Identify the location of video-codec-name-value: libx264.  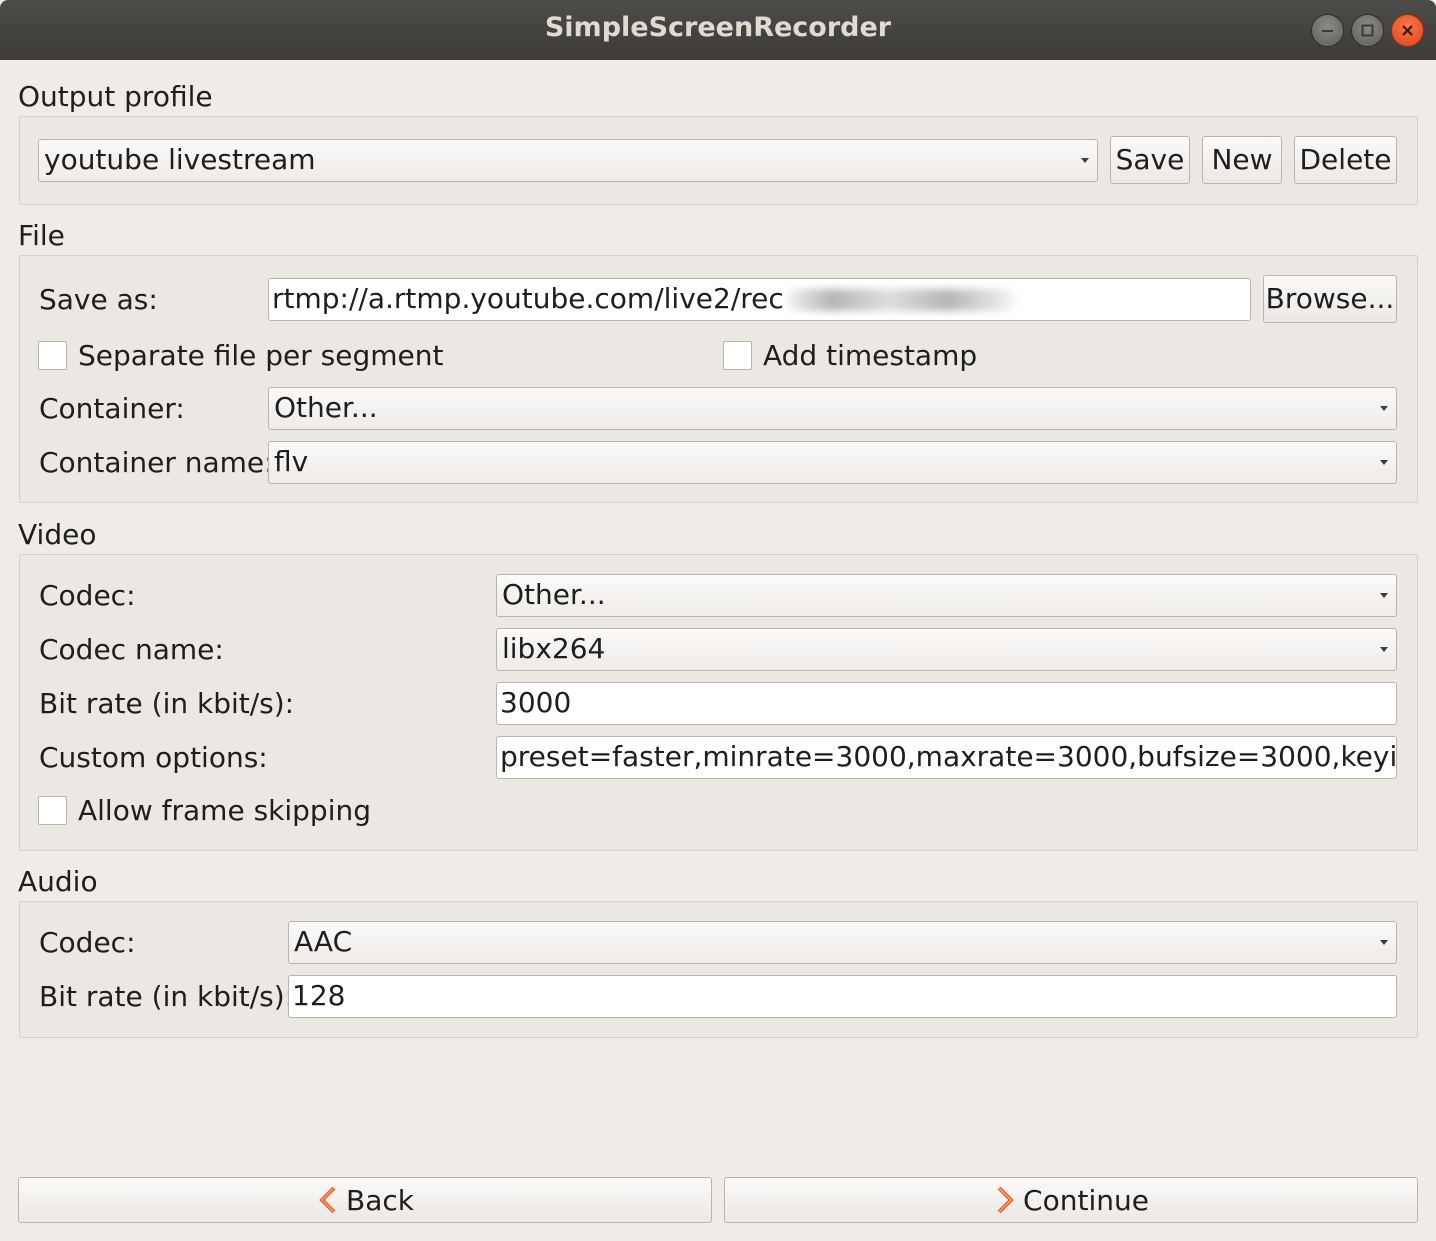
(554, 648).